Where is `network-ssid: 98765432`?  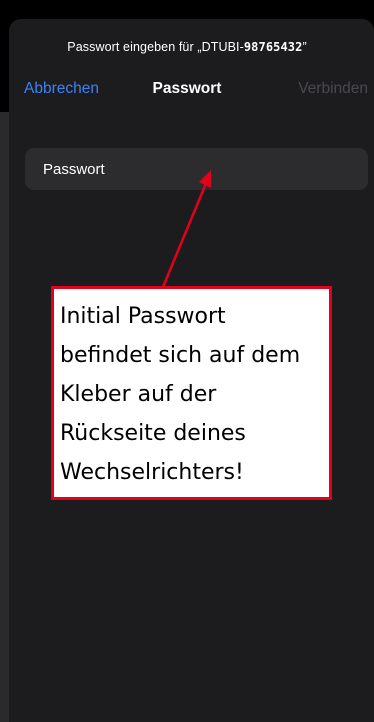
network-ssid: 98765432 is located at coordinates (273, 47).